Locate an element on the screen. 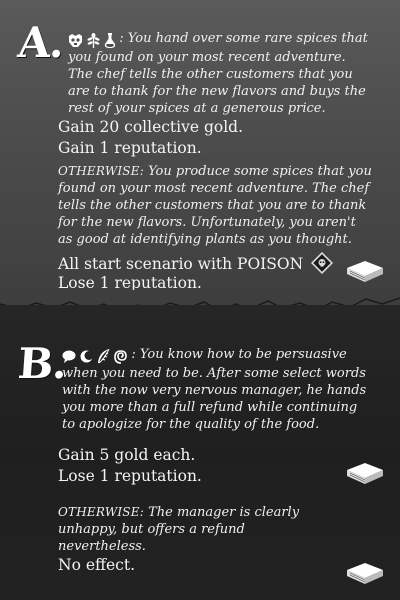  speech-bubble-icon is located at coordinates (69, 356).